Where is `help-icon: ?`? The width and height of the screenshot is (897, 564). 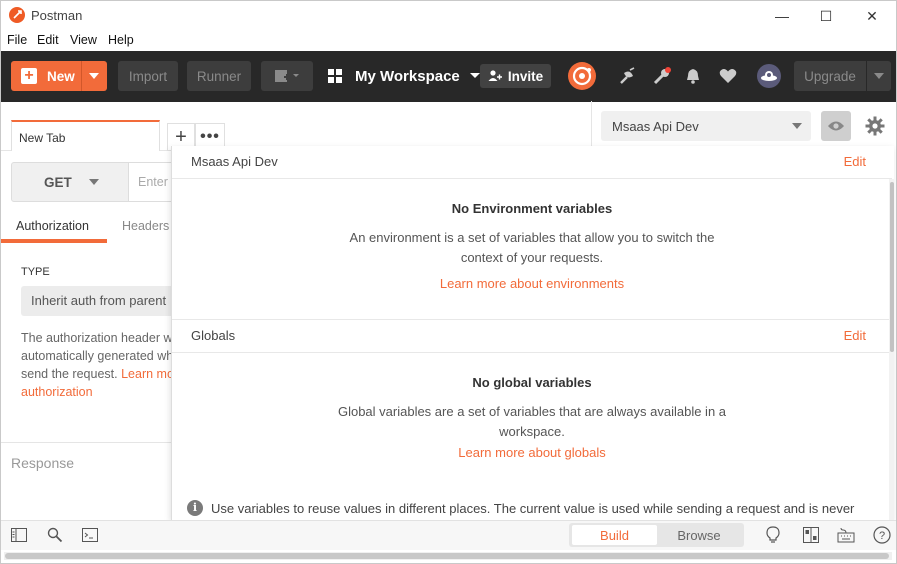 help-icon: ? is located at coordinates (882, 535).